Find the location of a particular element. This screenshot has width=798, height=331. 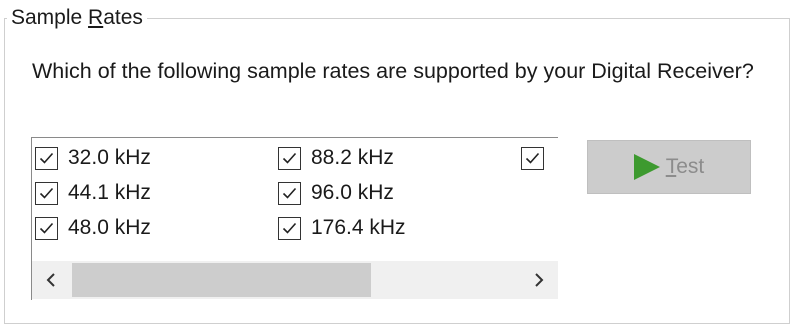

list-item-label: 48.0 kHz is located at coordinates (109, 227).